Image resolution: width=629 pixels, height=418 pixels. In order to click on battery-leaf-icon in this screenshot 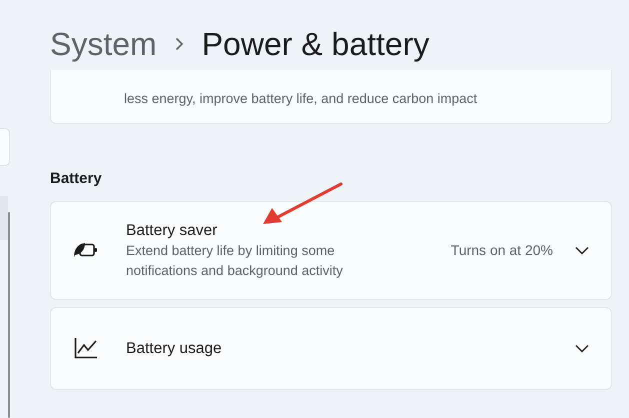, I will do `click(86, 250)`.